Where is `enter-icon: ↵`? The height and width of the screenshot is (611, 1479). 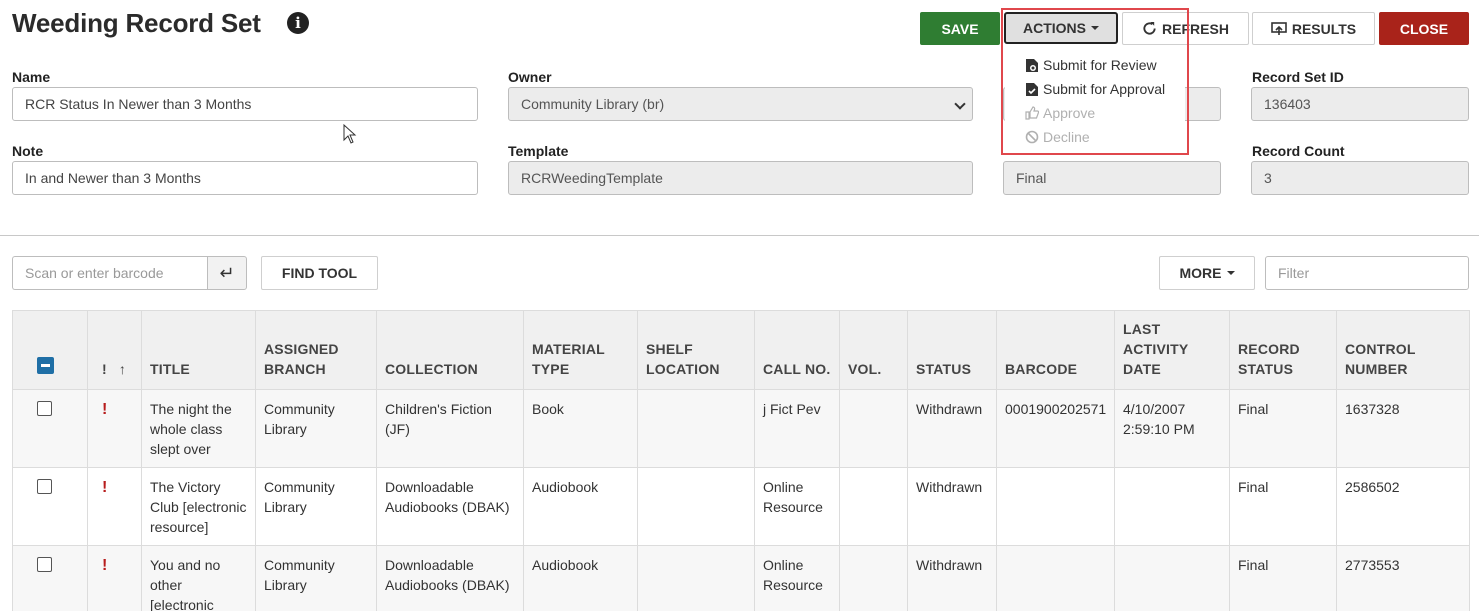
enter-icon: ↵ is located at coordinates (227, 272).